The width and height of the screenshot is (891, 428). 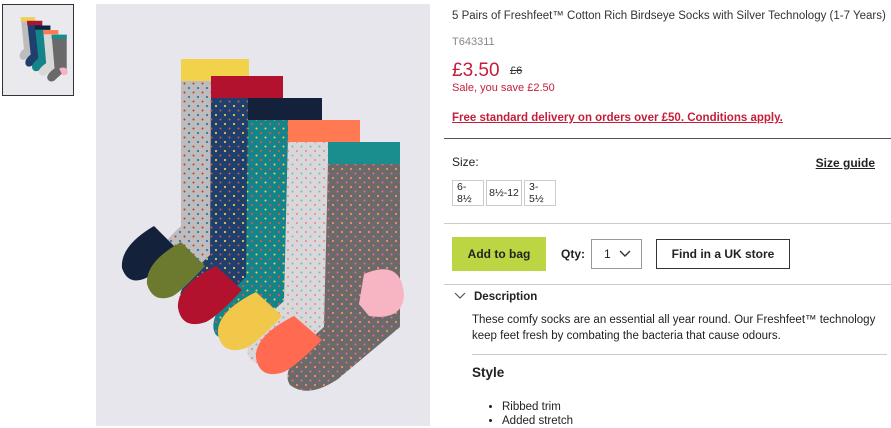 What do you see at coordinates (573, 254) in the screenshot?
I see `quantity-label: Qty:` at bounding box center [573, 254].